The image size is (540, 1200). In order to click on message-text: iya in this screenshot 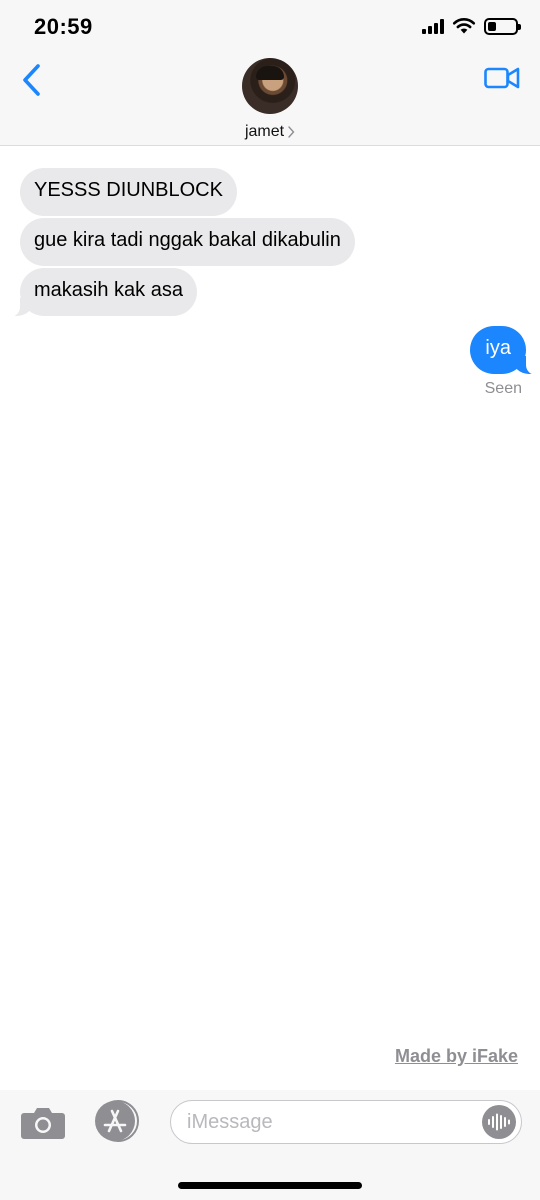, I will do `click(498, 348)`.